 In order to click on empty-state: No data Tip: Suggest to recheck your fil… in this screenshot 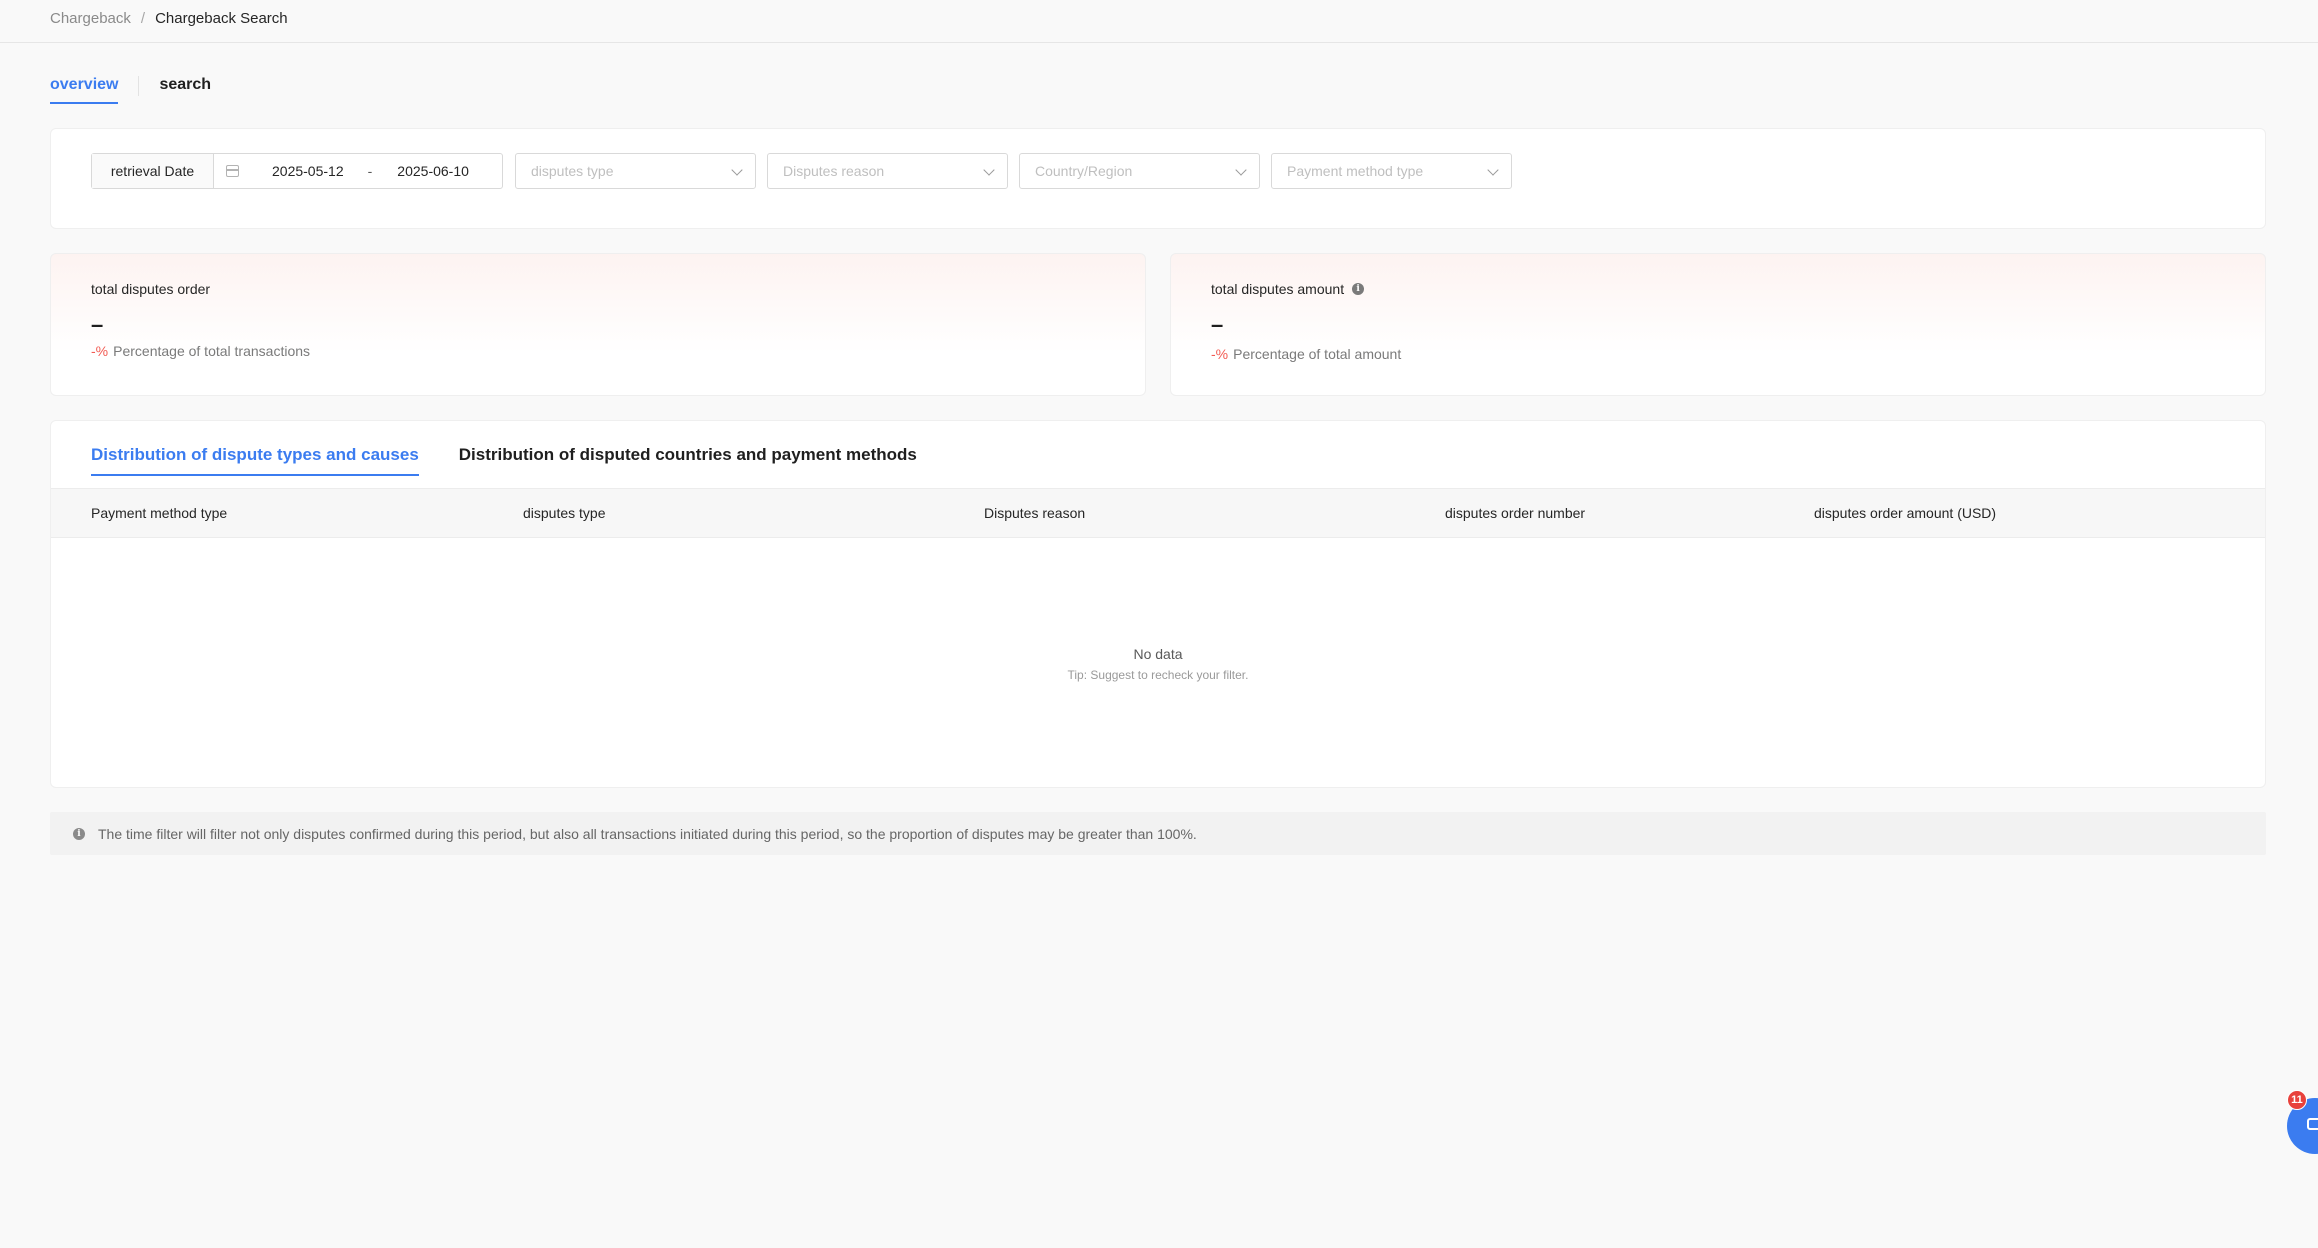, I will do `click(1158, 664)`.